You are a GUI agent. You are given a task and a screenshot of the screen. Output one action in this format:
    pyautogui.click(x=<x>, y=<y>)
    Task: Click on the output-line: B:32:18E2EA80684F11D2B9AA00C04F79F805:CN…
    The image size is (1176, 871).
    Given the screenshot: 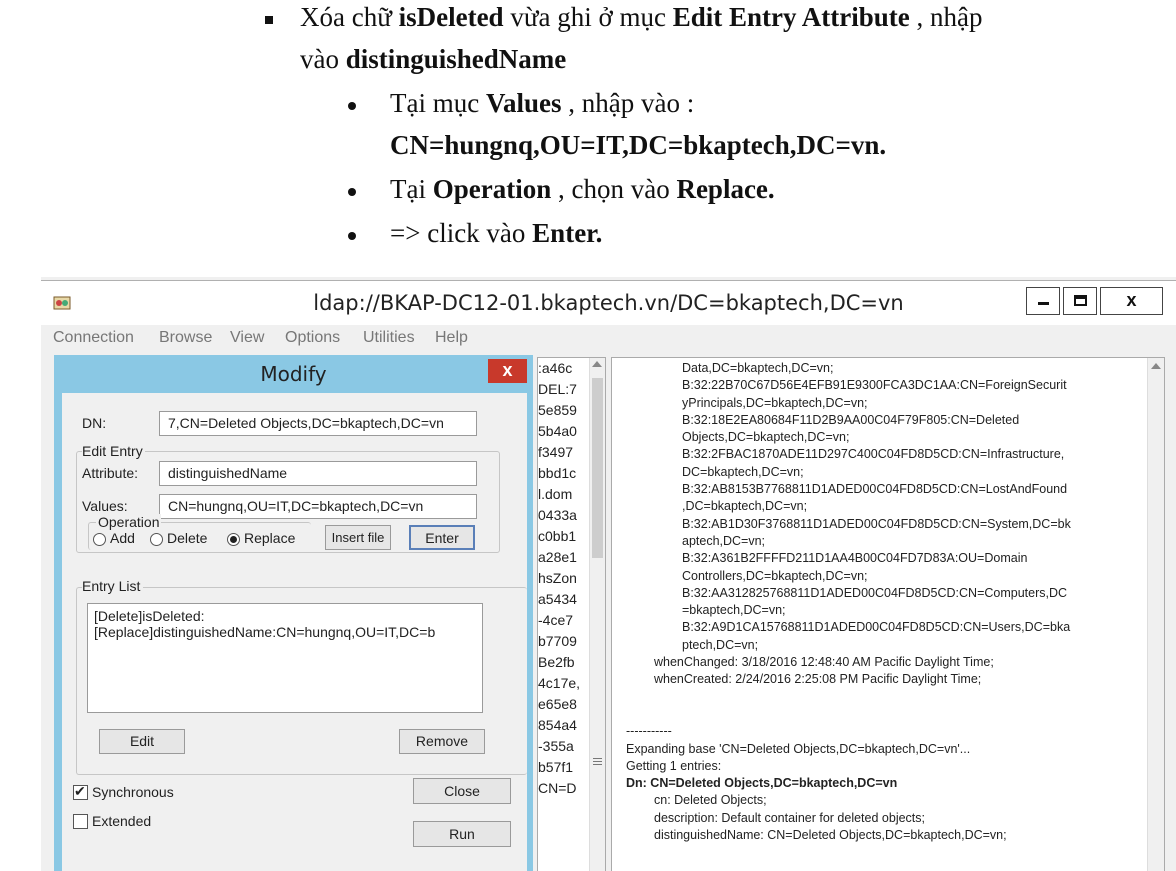 What is the action you would take?
    pyautogui.click(x=851, y=419)
    